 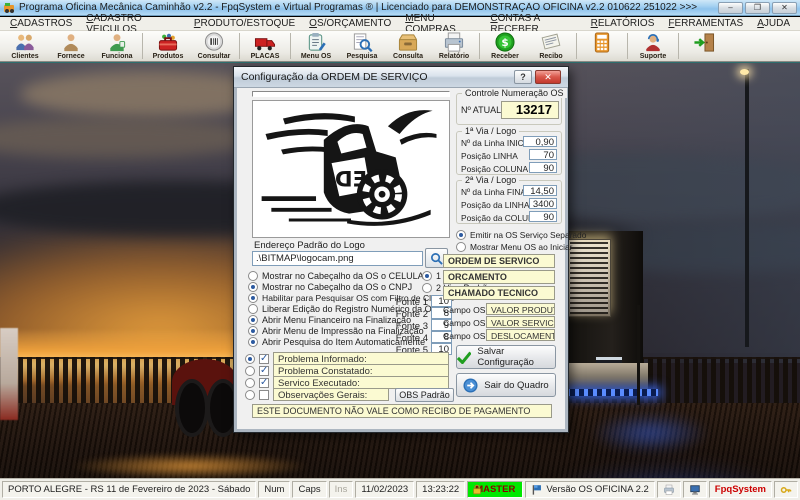 I want to click on toolbar-receber-button: $ Receber, so click(x=505, y=46).